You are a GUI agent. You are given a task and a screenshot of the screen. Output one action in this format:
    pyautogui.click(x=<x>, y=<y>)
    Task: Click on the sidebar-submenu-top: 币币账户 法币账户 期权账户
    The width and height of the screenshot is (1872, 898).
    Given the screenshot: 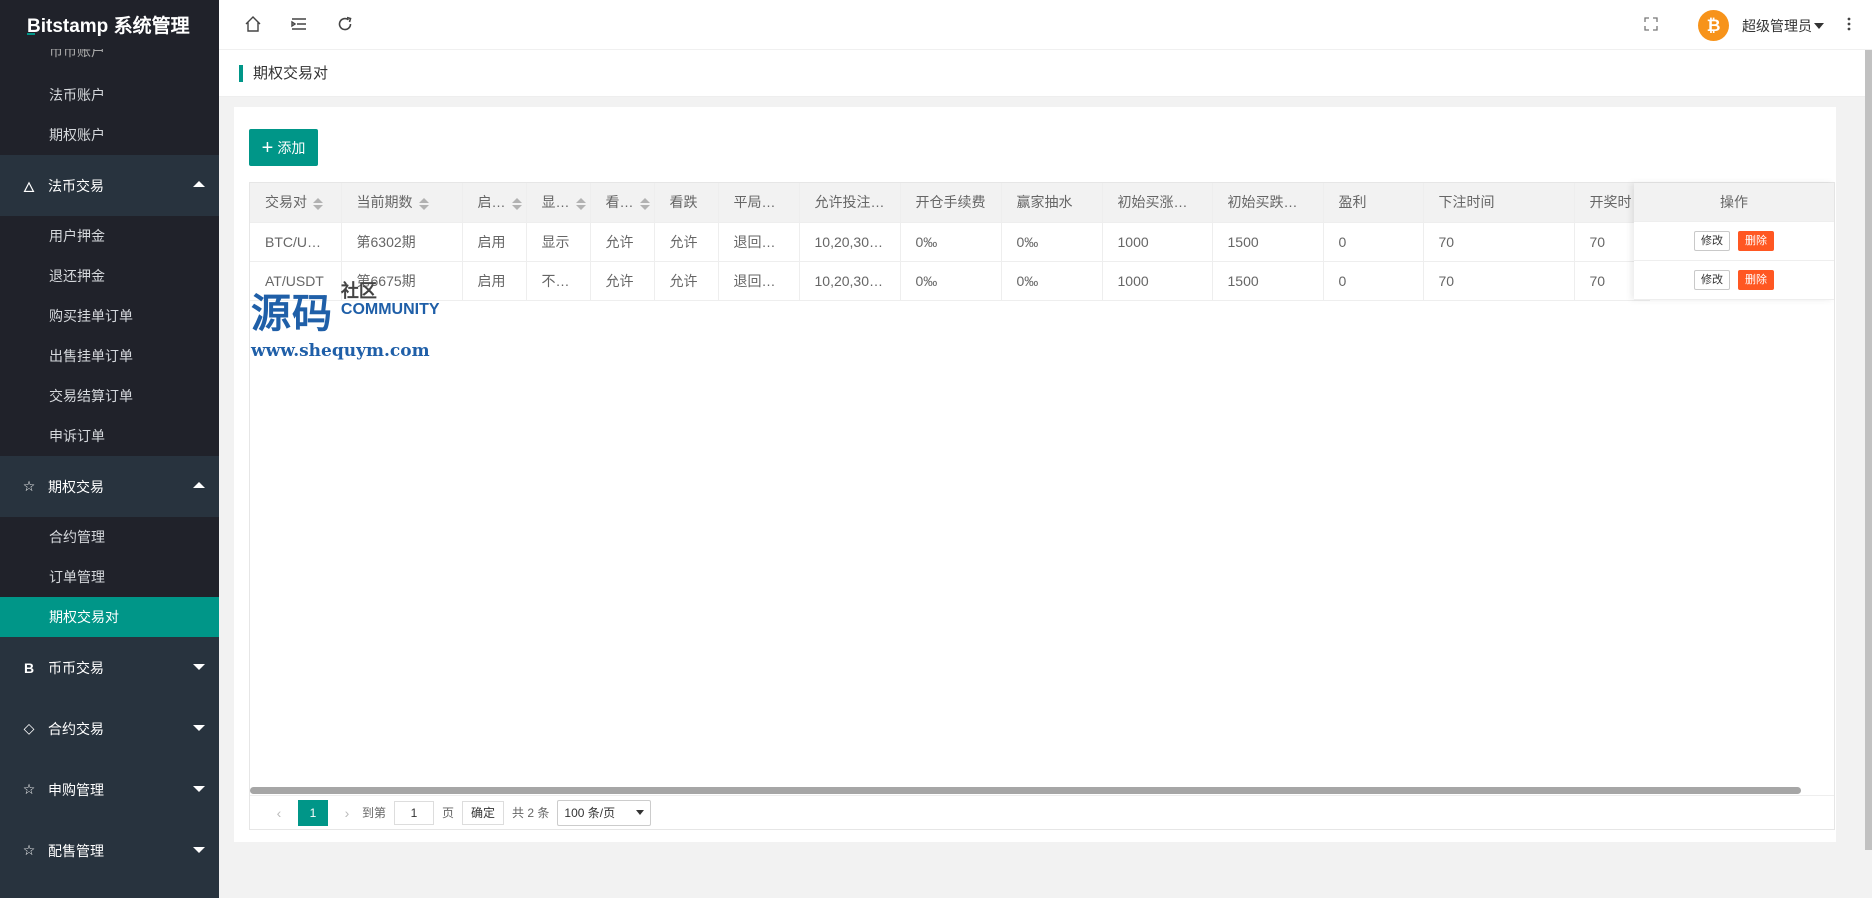 What is the action you would take?
    pyautogui.click(x=109, y=102)
    